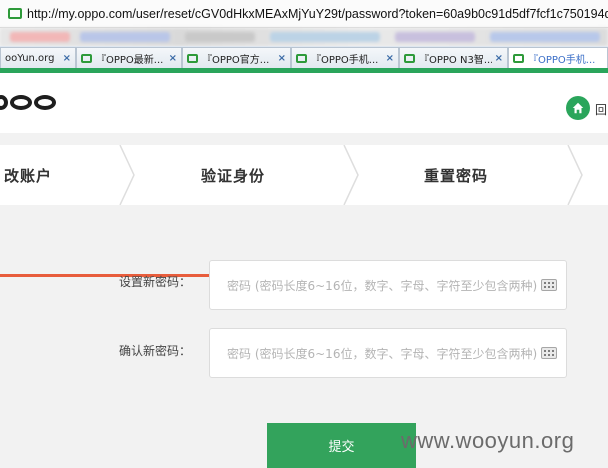 This screenshot has width=608, height=468. Describe the element at coordinates (155, 282) in the screenshot. I see `new-password-label: 设置新密码：` at that location.